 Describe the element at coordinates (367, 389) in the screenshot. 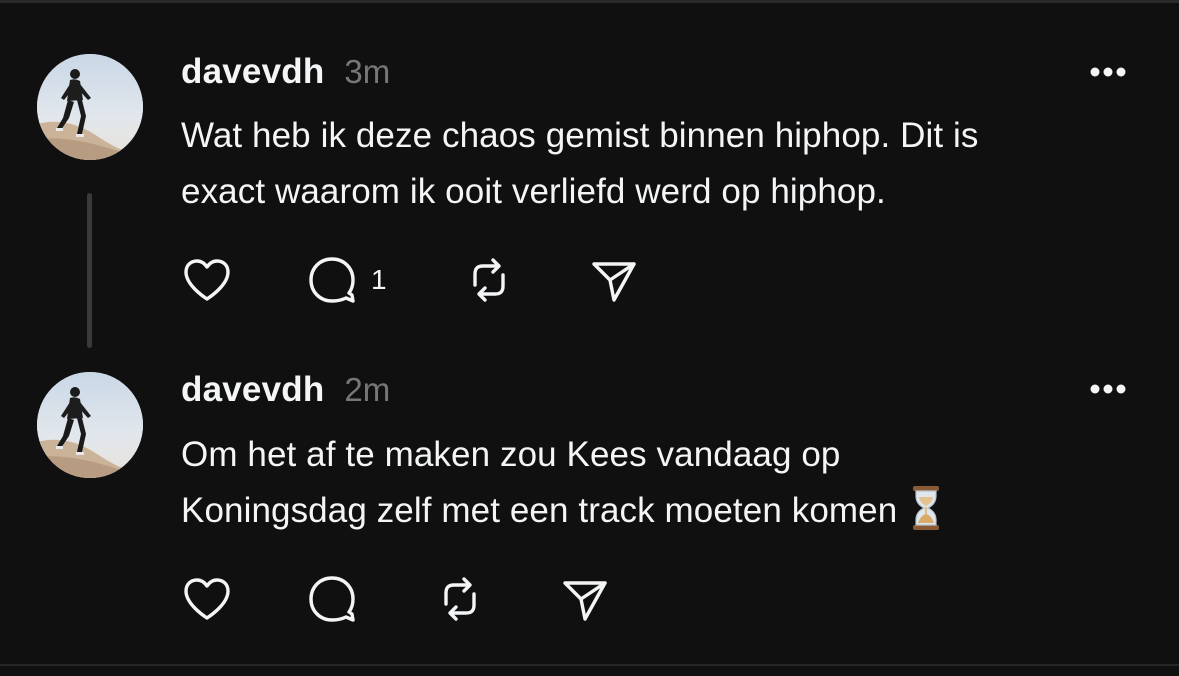

I see `timestamp: 2m` at that location.